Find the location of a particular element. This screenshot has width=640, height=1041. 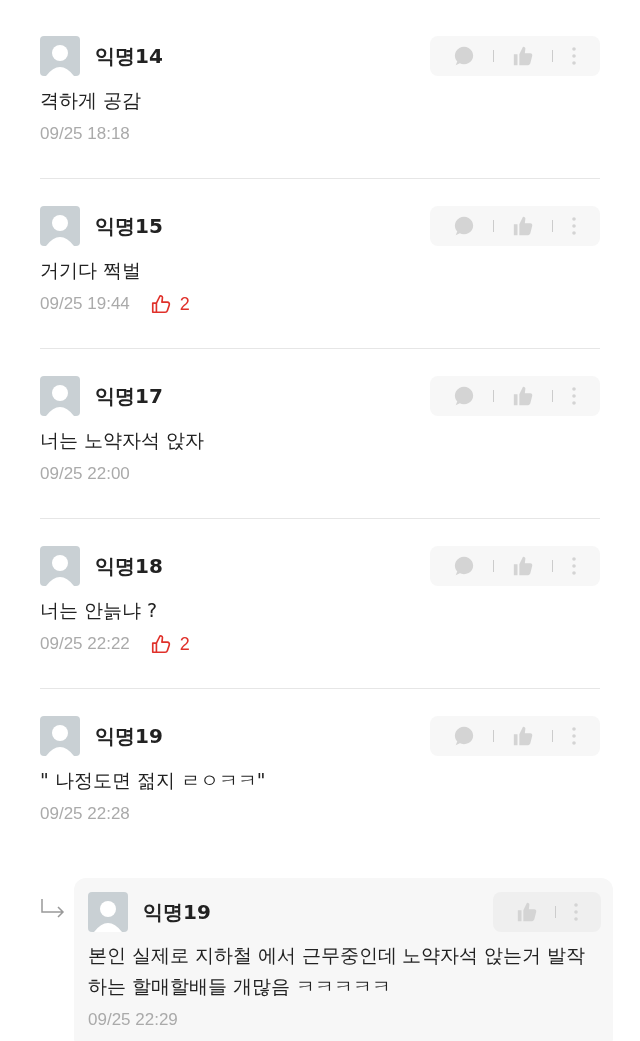

reply-arrow-icon is located at coordinates (53, 908).